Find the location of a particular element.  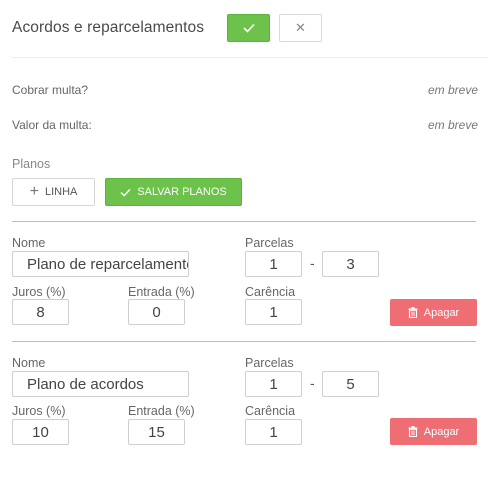

confirm-button is located at coordinates (248, 28).